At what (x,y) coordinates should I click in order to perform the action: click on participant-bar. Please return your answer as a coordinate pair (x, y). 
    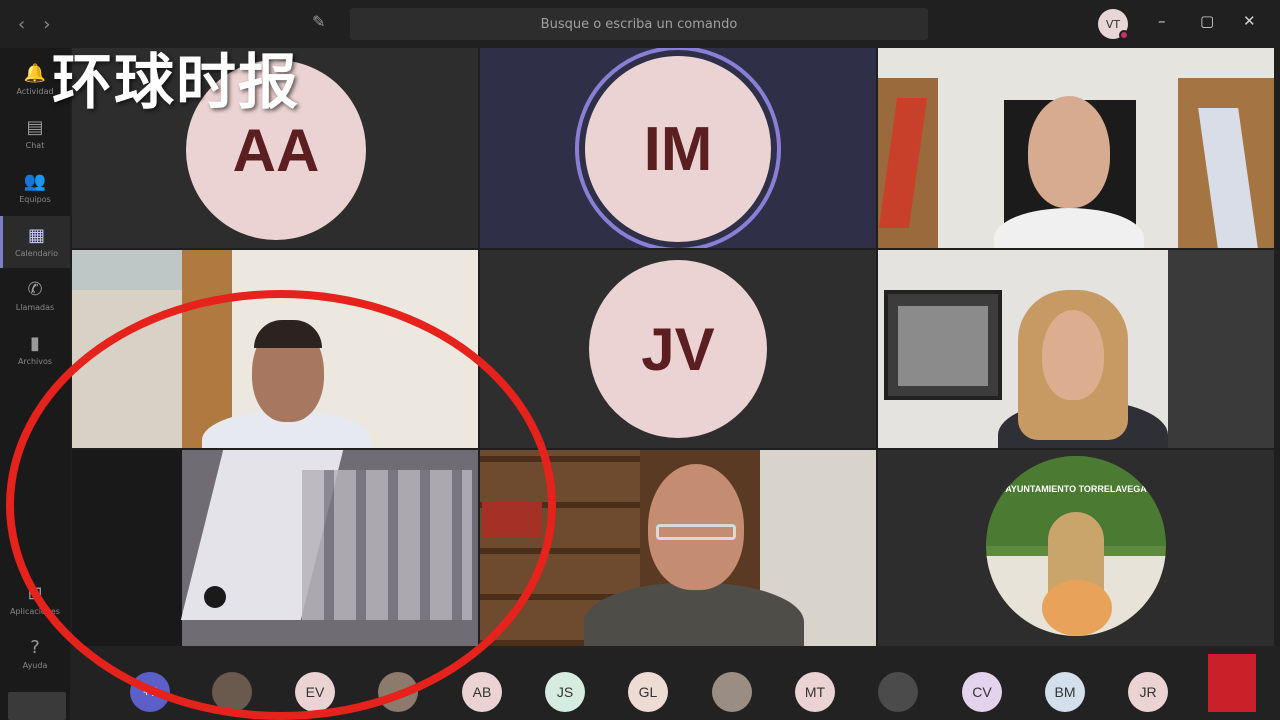
    Looking at the image, I should click on (675, 683).